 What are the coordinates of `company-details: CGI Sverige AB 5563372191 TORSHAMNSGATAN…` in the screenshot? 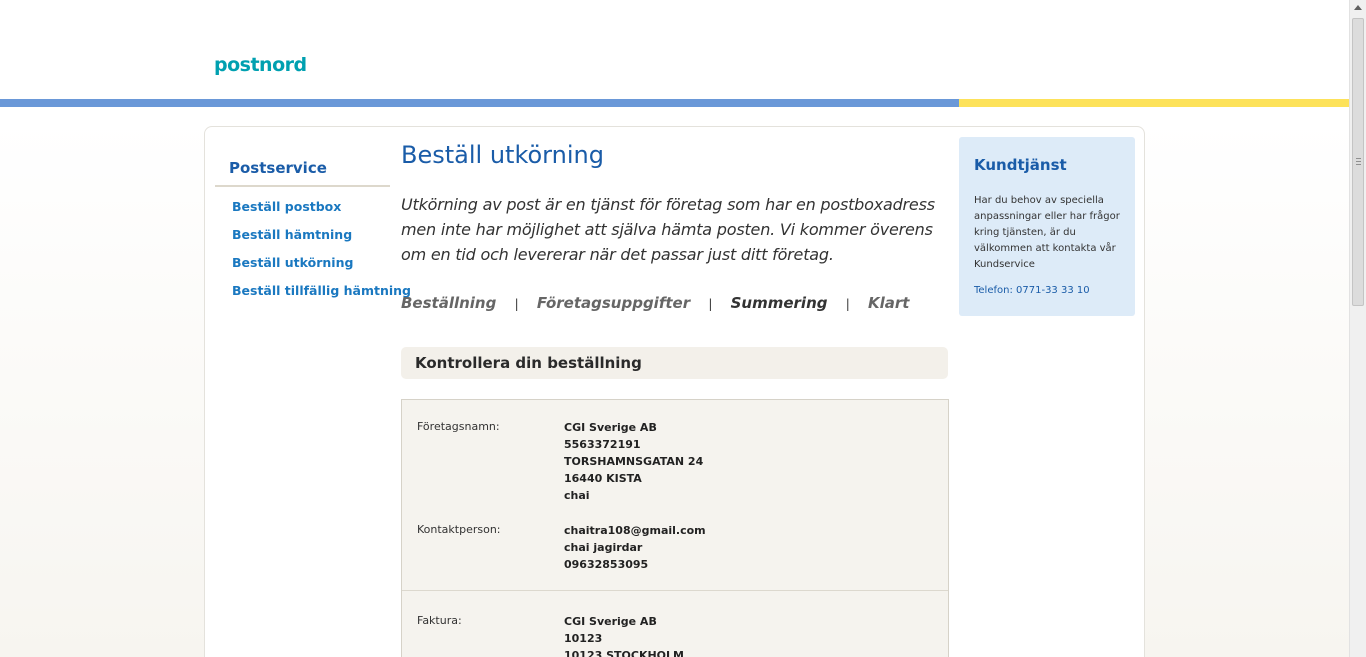 It's located at (633, 461).